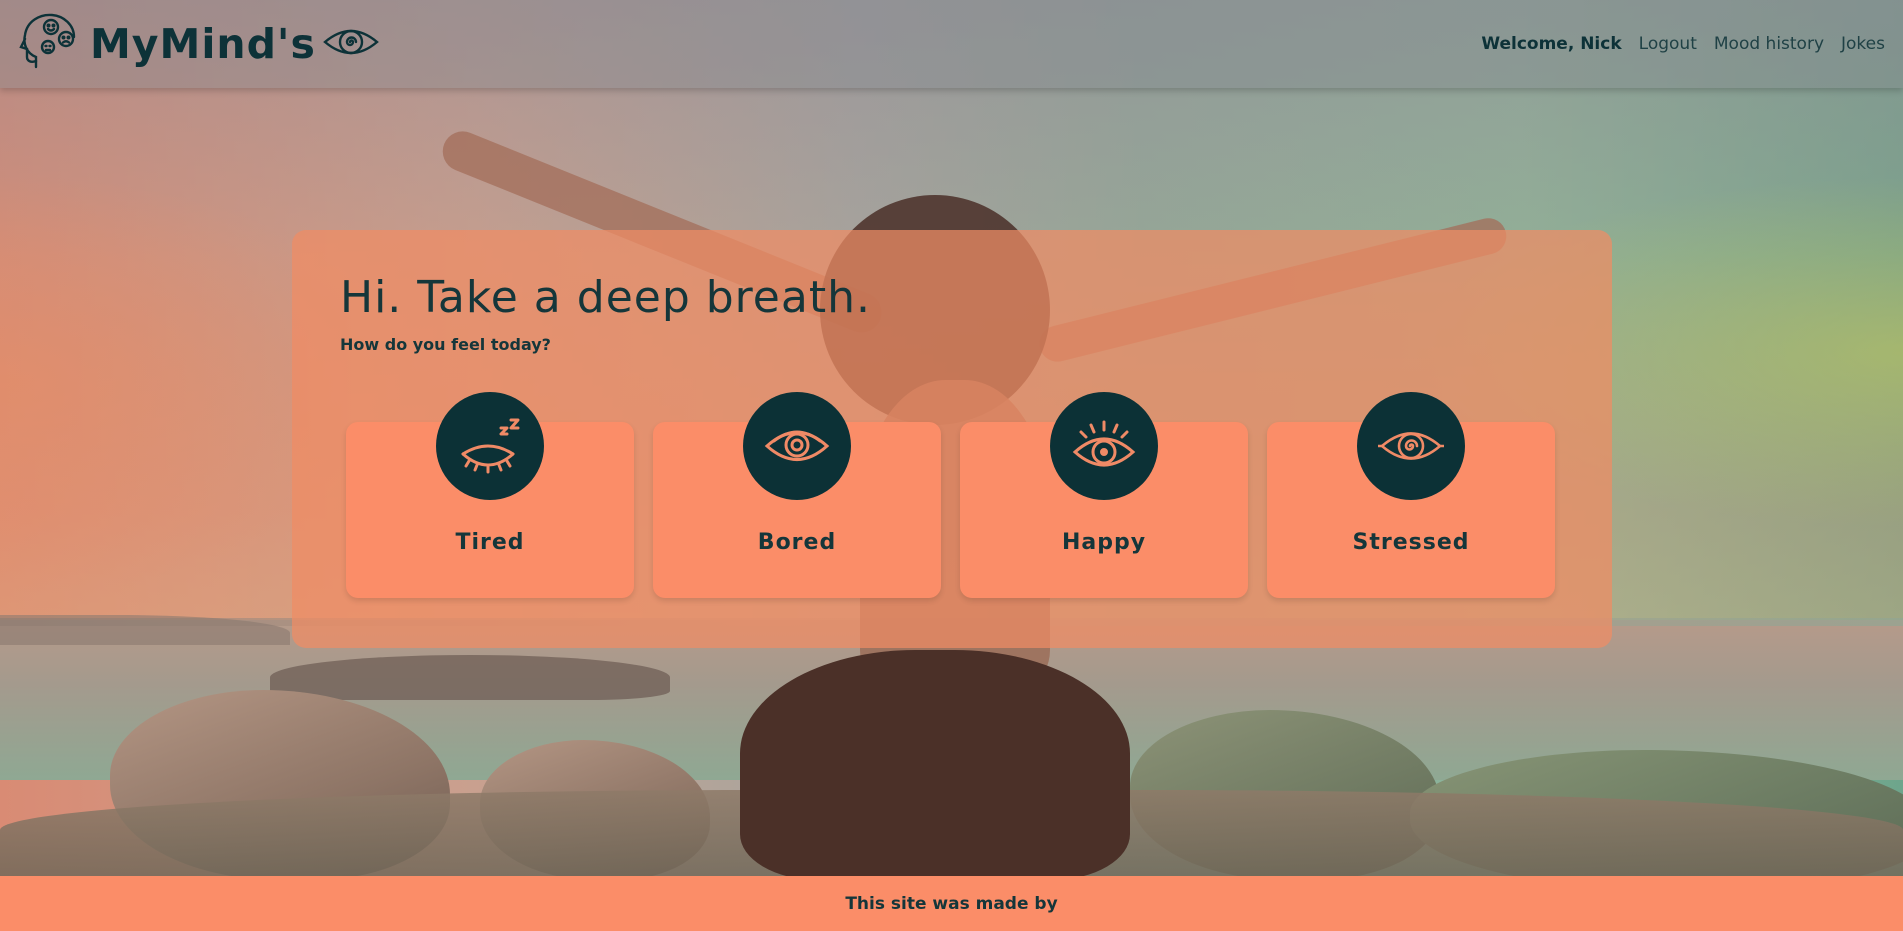 The width and height of the screenshot is (1903, 931). What do you see at coordinates (935, 763) in the screenshot?
I see `person-legs` at bounding box center [935, 763].